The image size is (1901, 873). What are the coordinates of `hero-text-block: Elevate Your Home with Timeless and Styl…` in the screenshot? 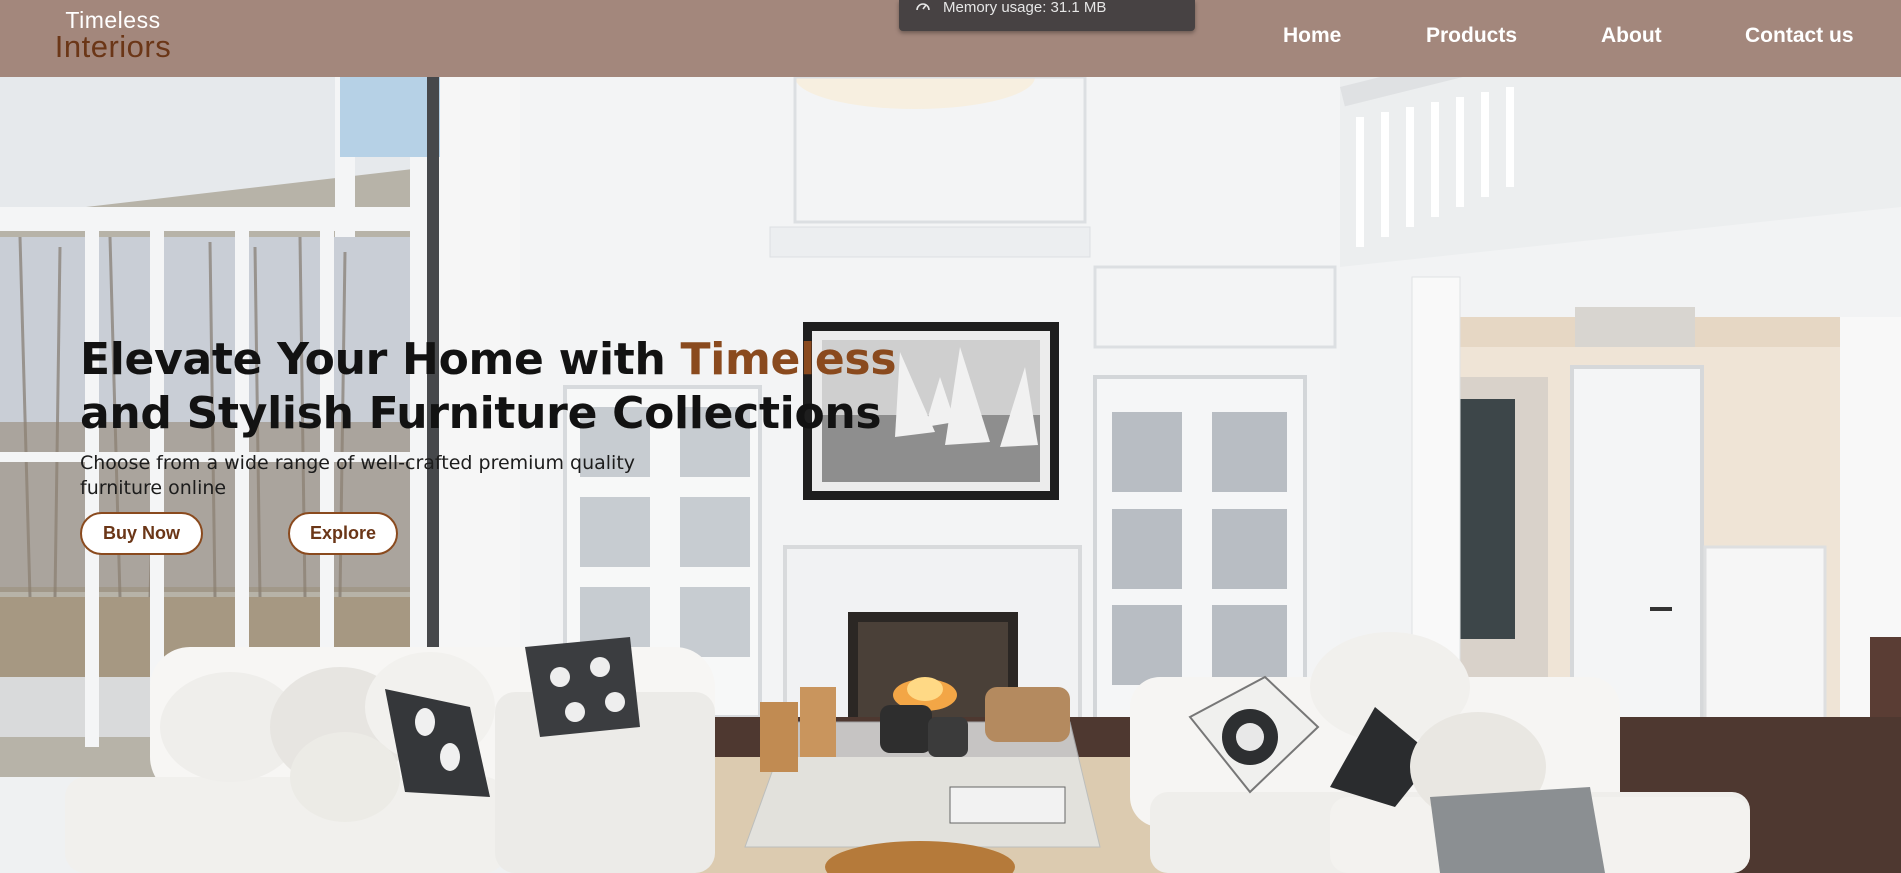 It's located at (488, 444).